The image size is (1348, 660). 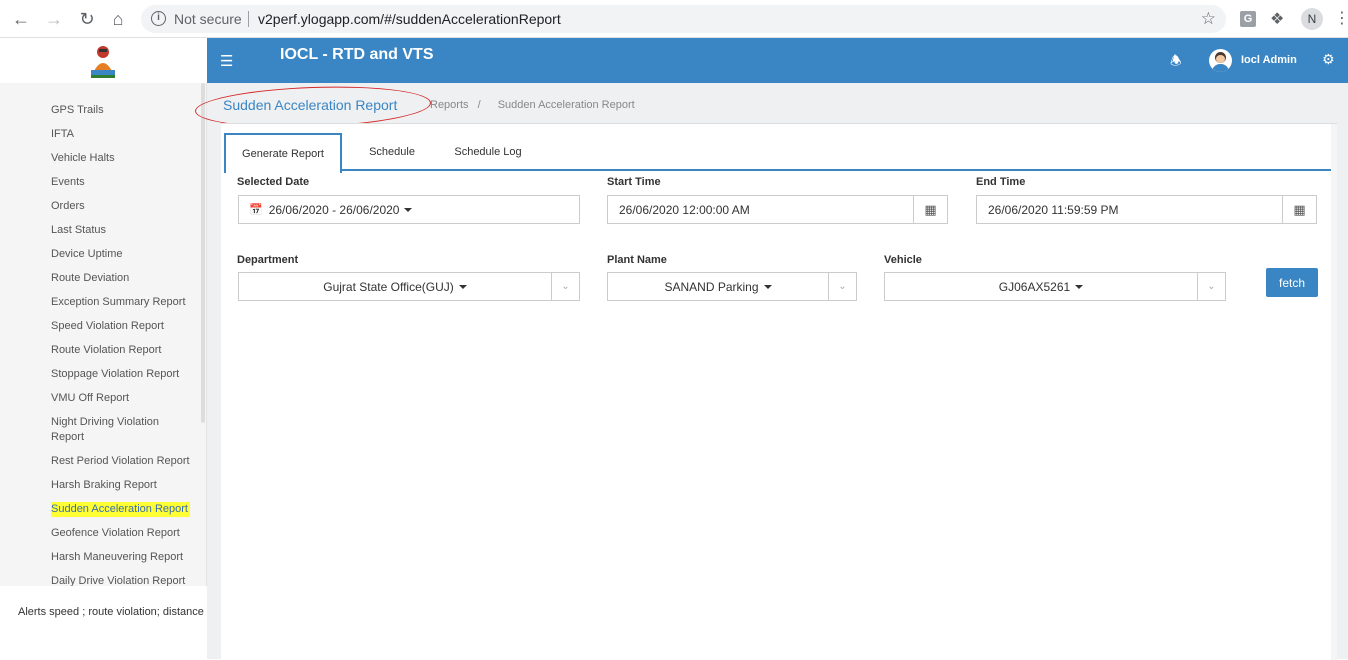 What do you see at coordinates (127, 278) in the screenshot?
I see `sidebar-item-route-deviation: Route Deviation` at bounding box center [127, 278].